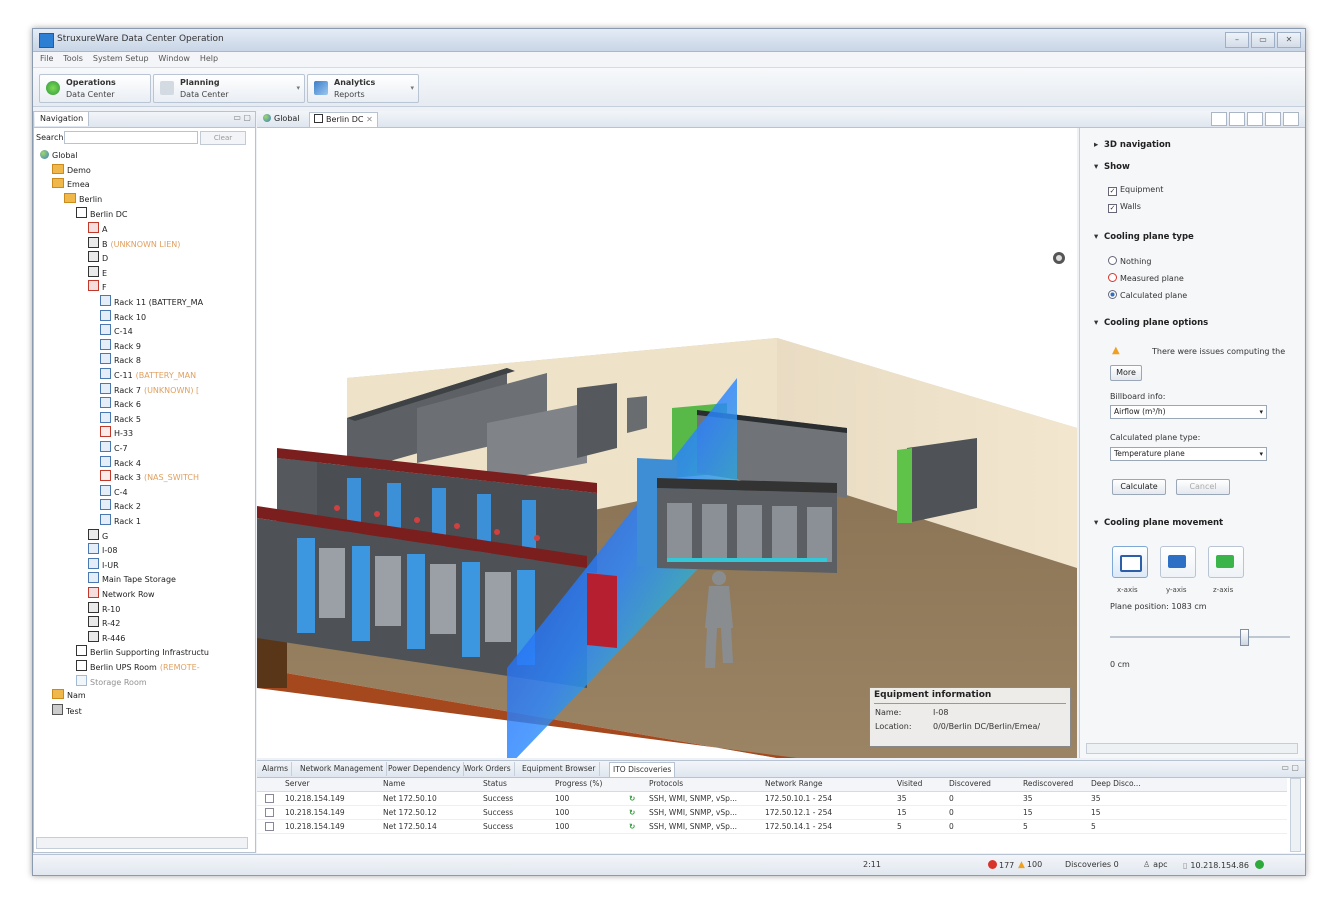 The height and width of the screenshot is (900, 1332). Describe the element at coordinates (343, 119) in the screenshot. I see `tab-berlin-dc: Berlin DC ✕` at that location.